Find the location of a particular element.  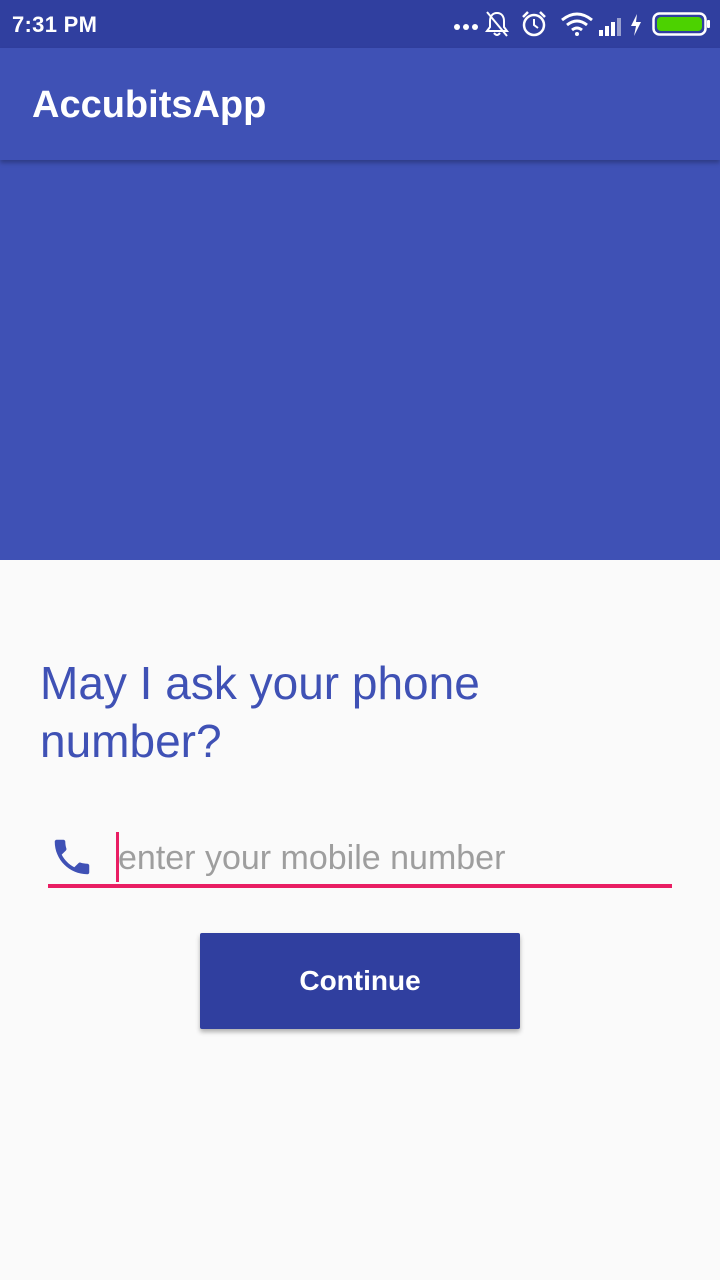

alarm-icon is located at coordinates (534, 24).